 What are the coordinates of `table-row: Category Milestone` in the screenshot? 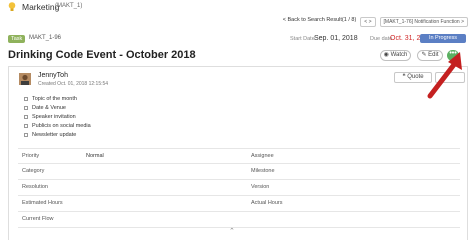 It's located at (239, 172).